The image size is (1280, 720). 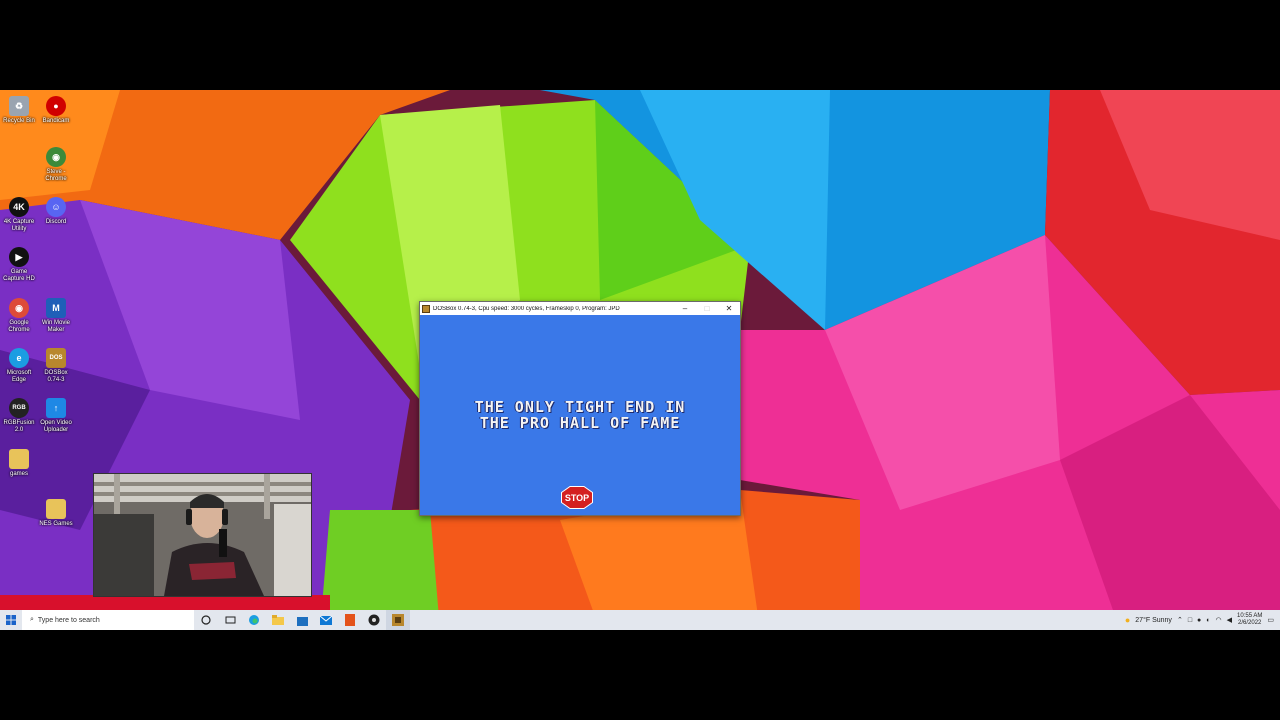 I want to click on edge-taskbar-icon, so click(x=254, y=620).